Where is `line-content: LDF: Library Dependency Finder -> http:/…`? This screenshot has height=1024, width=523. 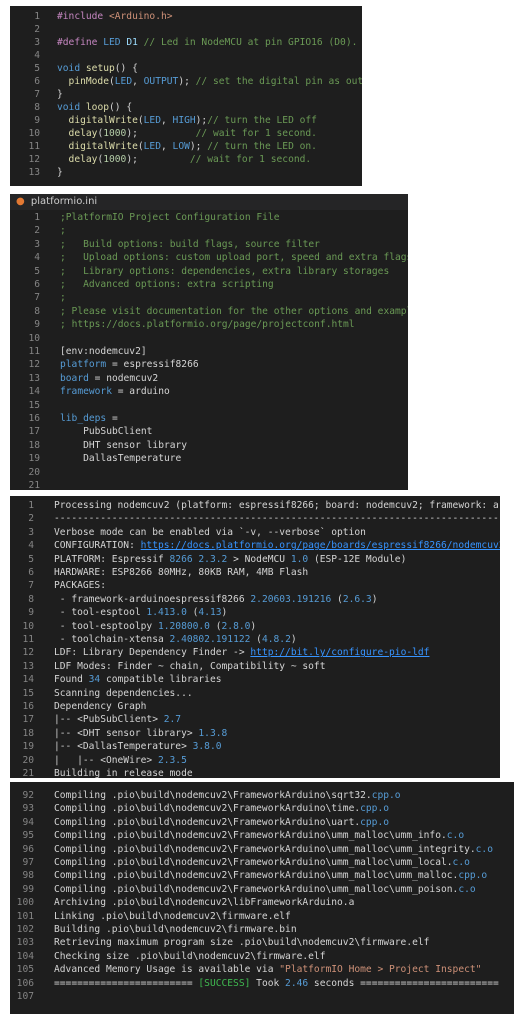 line-content: LDF: Library Dependency Finder -> http:/… is located at coordinates (241, 652).